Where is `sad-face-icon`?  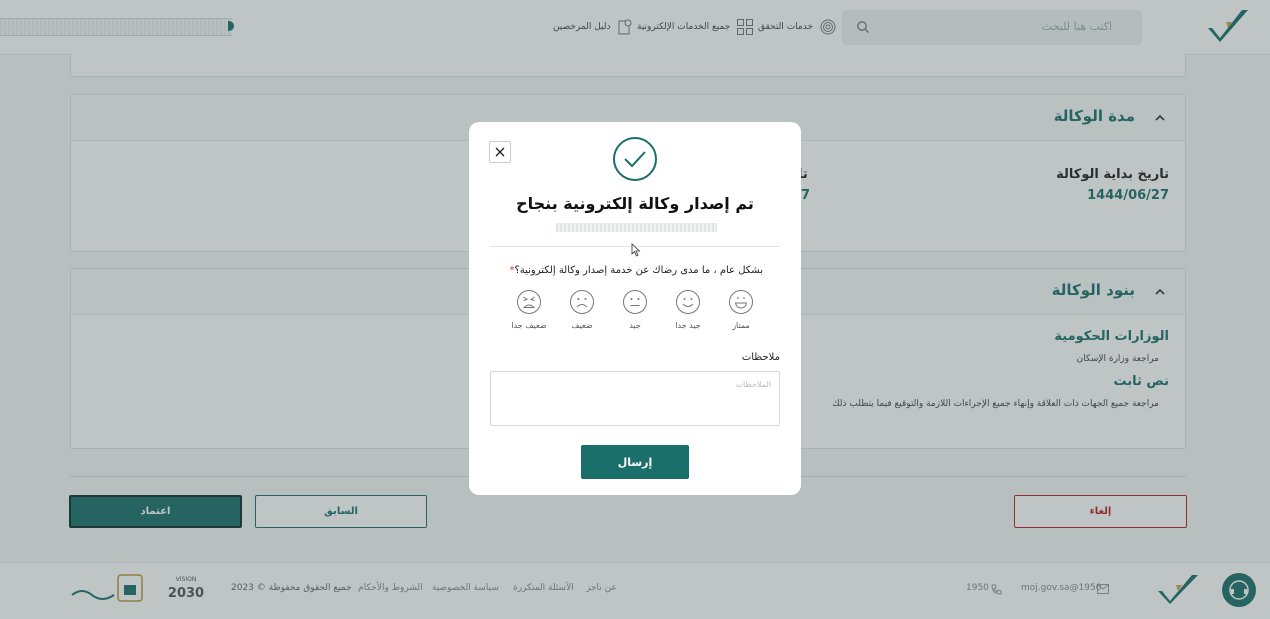 sad-face-icon is located at coordinates (582, 302).